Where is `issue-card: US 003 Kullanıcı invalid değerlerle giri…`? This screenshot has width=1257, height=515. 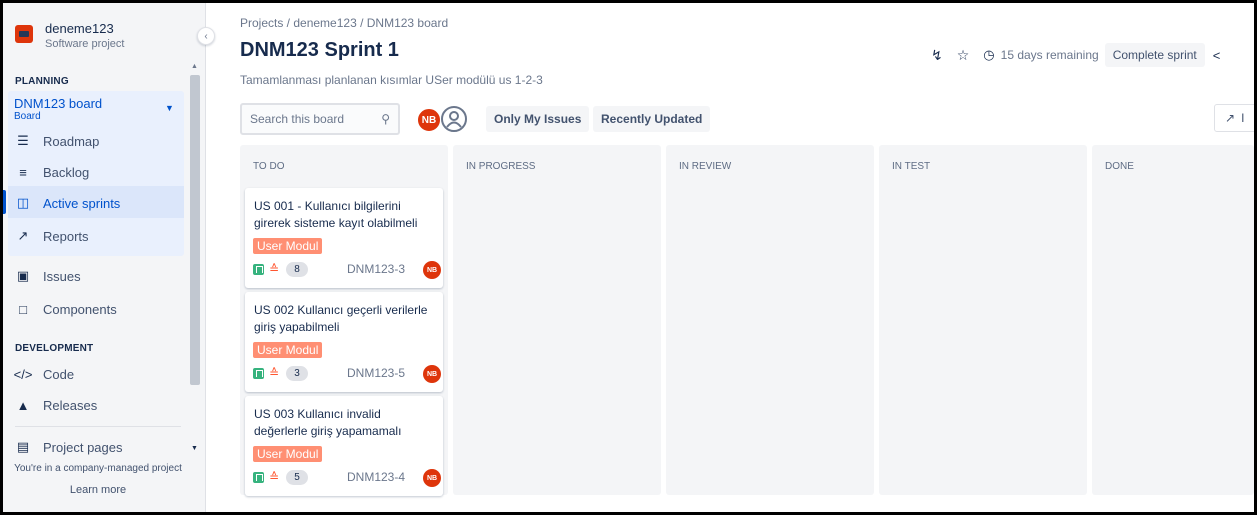
issue-card: US 003 Kullanıcı invalid değerlerle giri… is located at coordinates (344, 446).